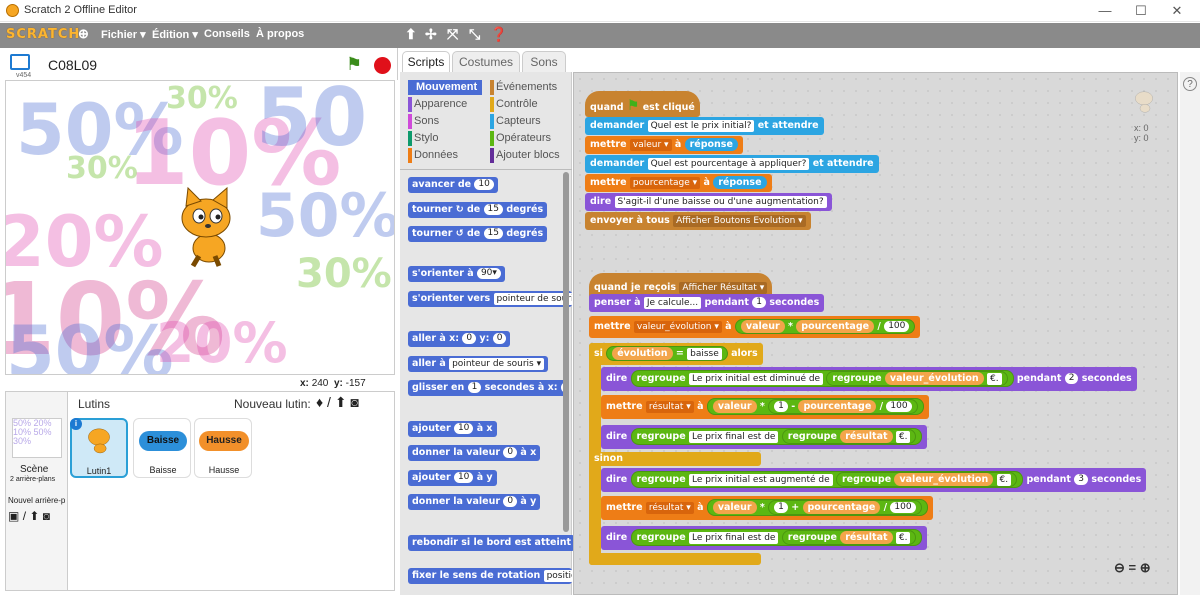 The width and height of the screenshot is (1200, 595). Describe the element at coordinates (37, 438) in the screenshot. I see `scene-thumbnail: 50% 20% 10% 50% 30%` at that location.